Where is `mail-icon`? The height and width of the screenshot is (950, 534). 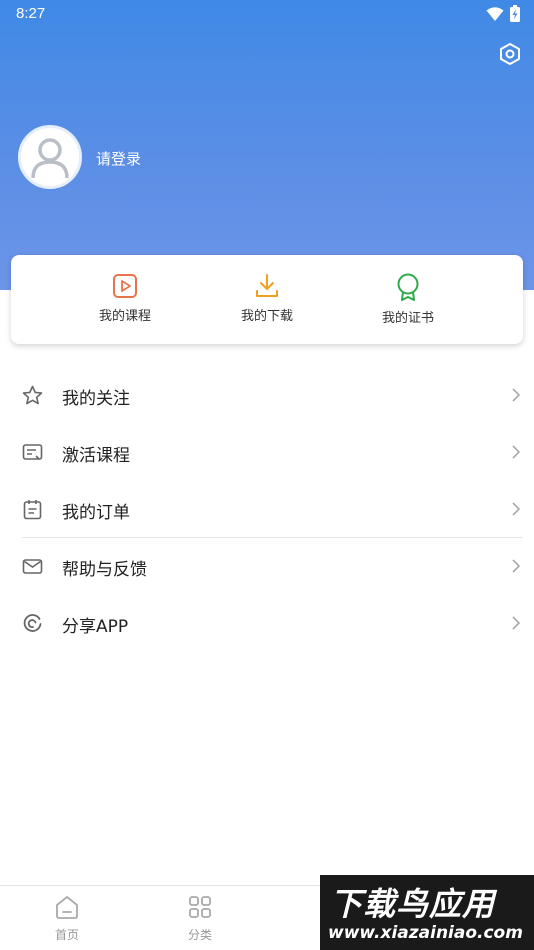 mail-icon is located at coordinates (32, 566).